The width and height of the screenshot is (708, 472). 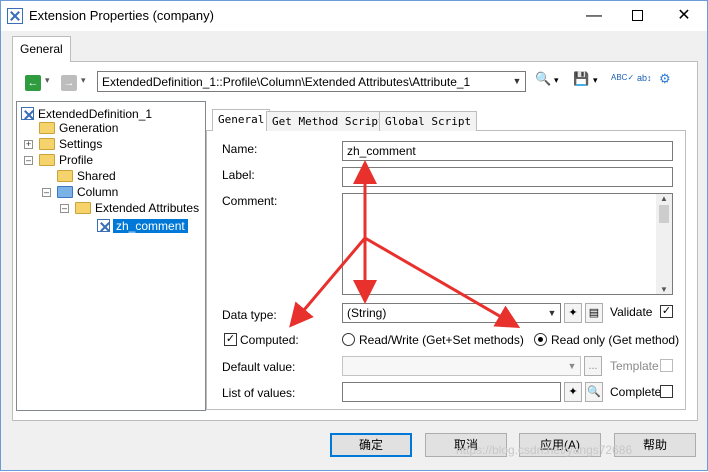 What do you see at coordinates (371, 445) in the screenshot?
I see `ok-button: 确定` at bounding box center [371, 445].